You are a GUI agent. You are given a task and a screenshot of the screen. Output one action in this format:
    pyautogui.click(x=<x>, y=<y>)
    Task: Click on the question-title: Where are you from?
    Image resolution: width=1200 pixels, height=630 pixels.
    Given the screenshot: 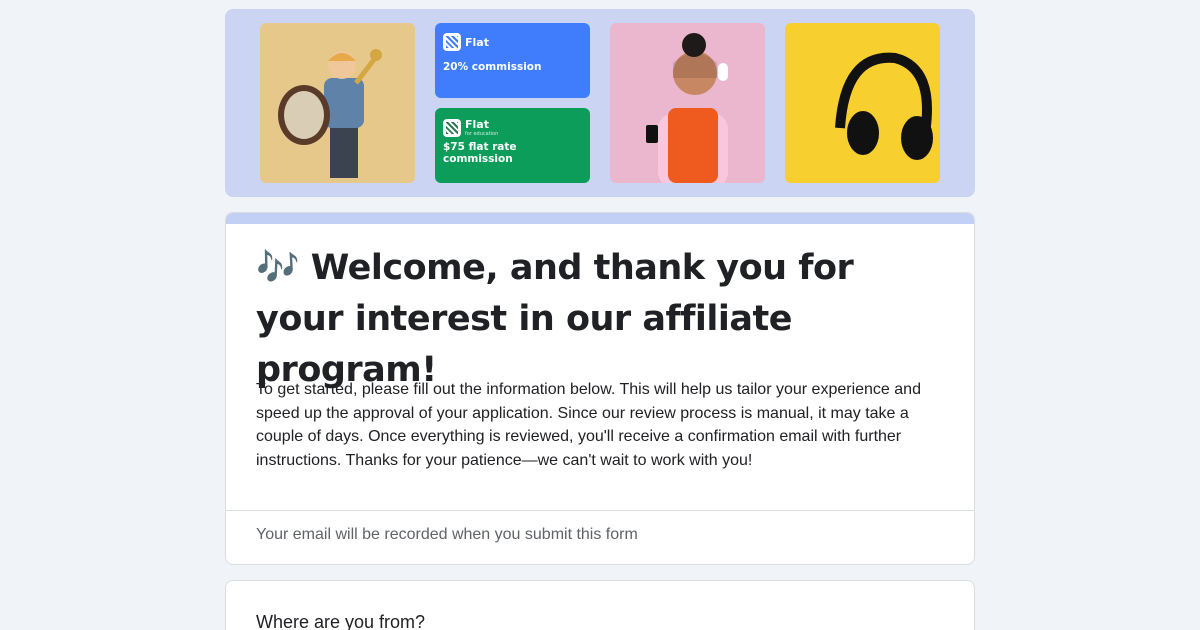 What is the action you would take?
    pyautogui.click(x=341, y=621)
    